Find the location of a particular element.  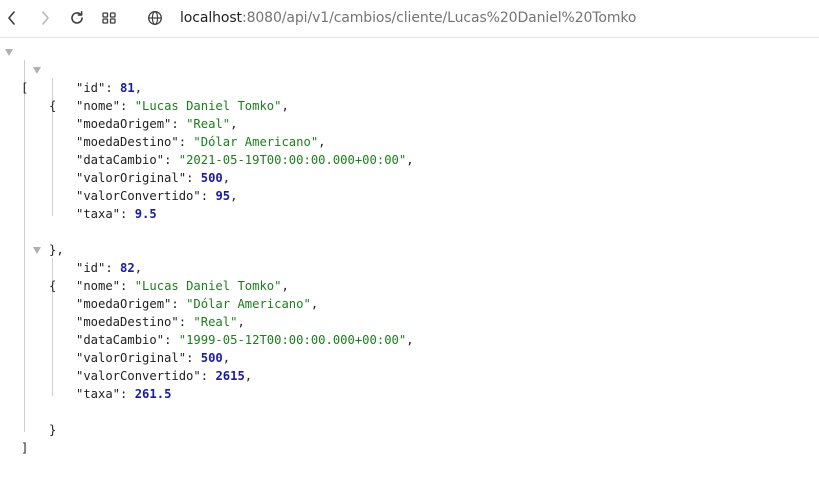

back-button is located at coordinates (12, 18).